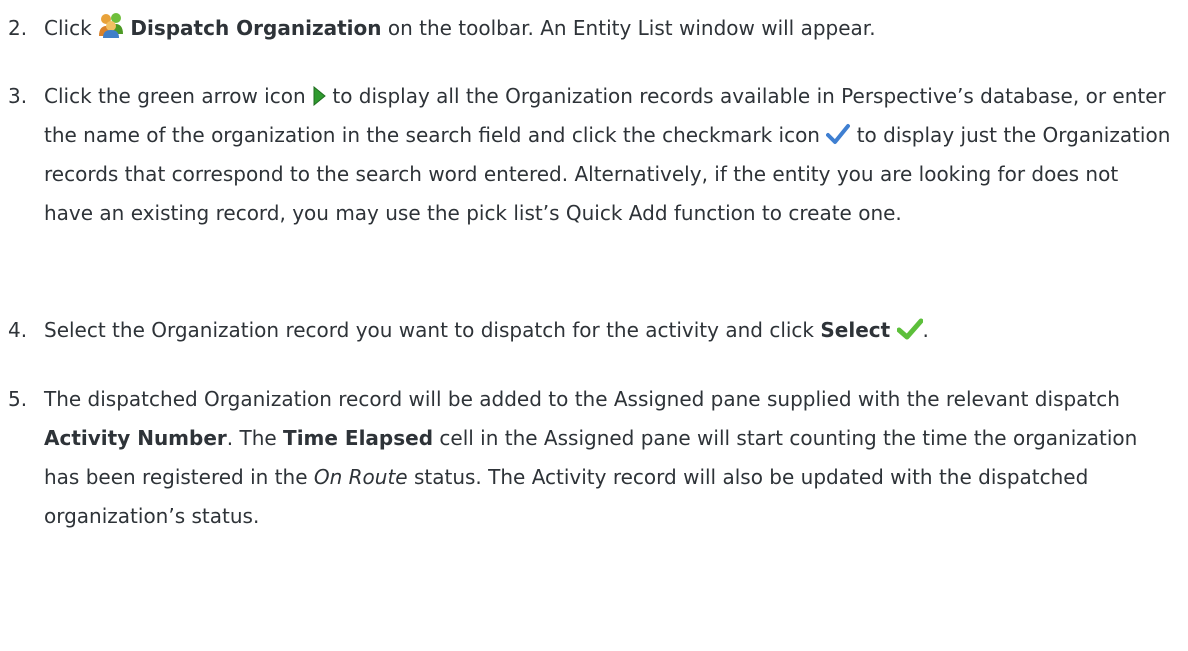  What do you see at coordinates (358, 438) in the screenshot?
I see `bold-term: Time Elapsed` at bounding box center [358, 438].